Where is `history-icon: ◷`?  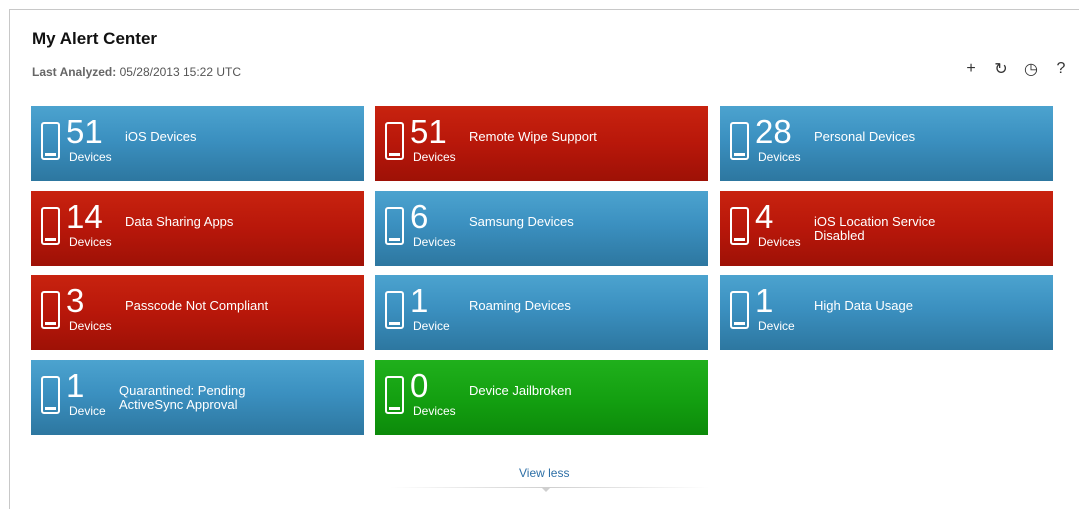
history-icon: ◷ is located at coordinates (1031, 69).